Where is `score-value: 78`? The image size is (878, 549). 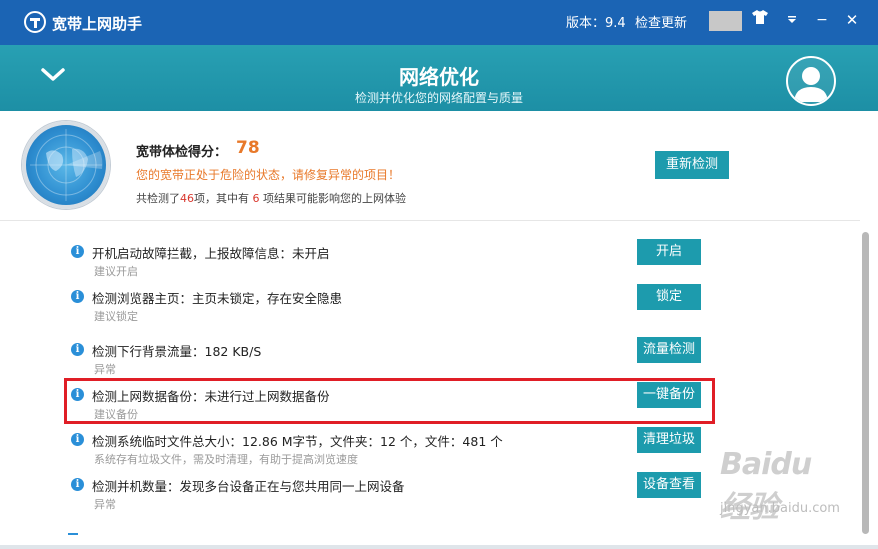 score-value: 78 is located at coordinates (248, 148).